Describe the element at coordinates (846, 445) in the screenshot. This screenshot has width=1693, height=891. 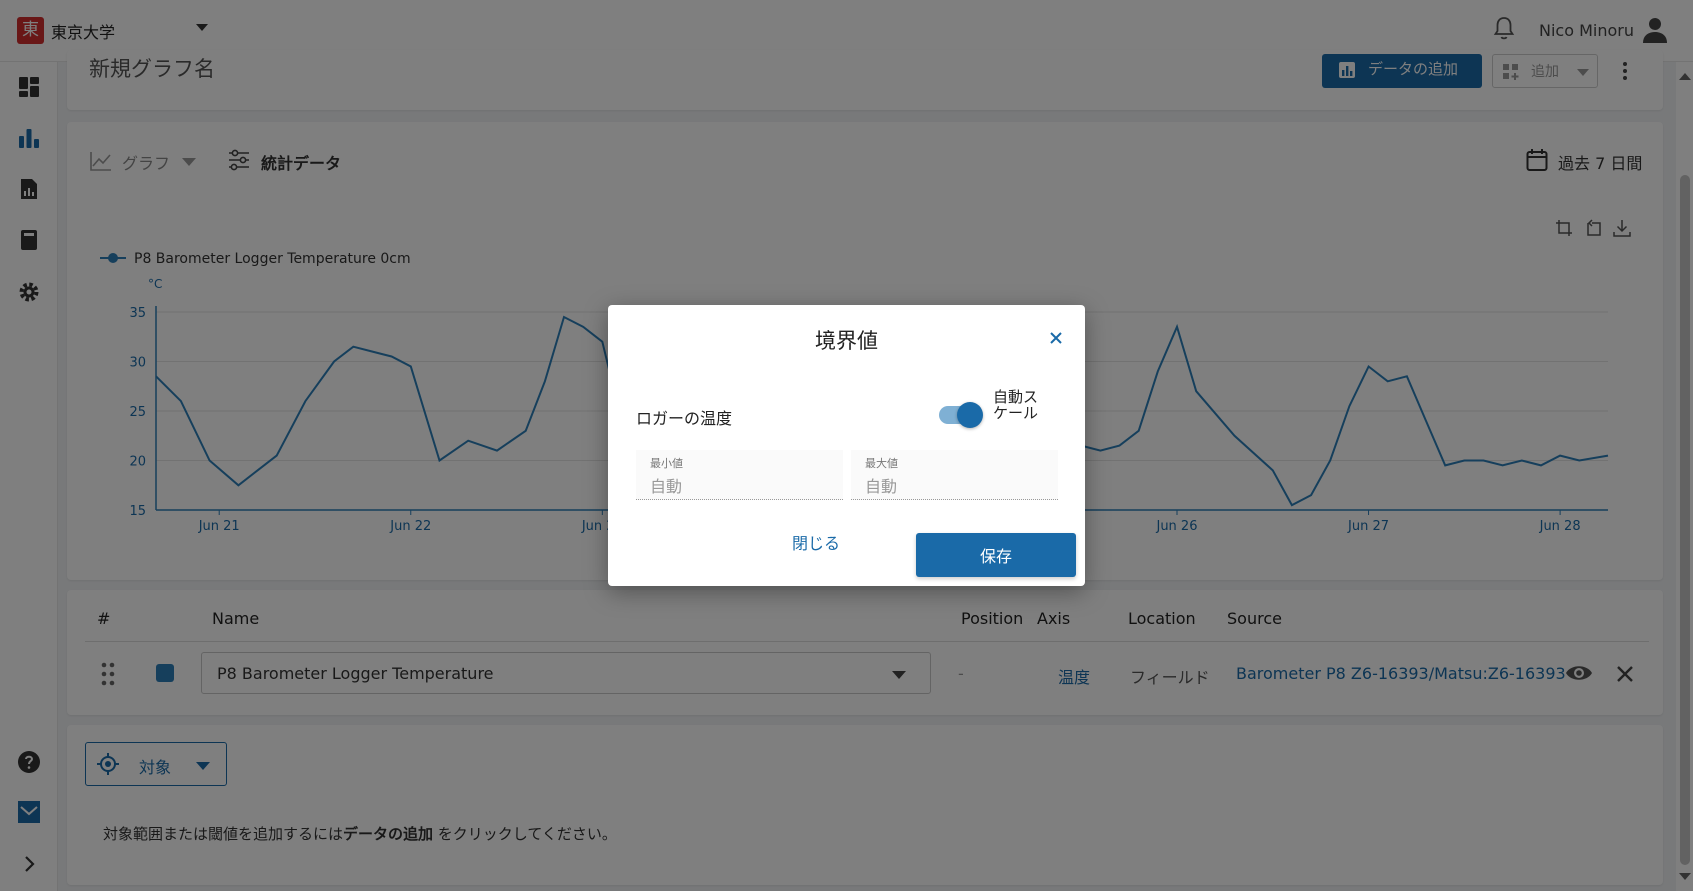
I see `bounds-dialog: 境界値 ロガーの温度 自動スケール 最小値 自動 最大値 自動 閉じる 保存` at that location.